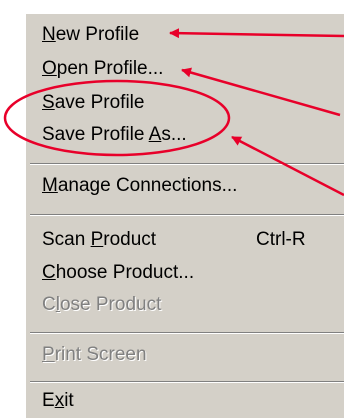 This screenshot has height=418, width=344. What do you see at coordinates (256, 33) in the screenshot?
I see `arrow-to-new-profile` at bounding box center [256, 33].